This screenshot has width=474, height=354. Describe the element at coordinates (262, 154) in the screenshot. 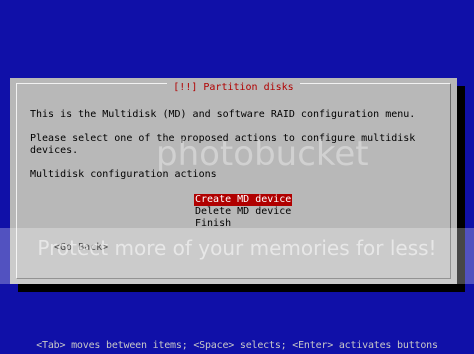

I see `watermark-logo: photobucket` at that location.